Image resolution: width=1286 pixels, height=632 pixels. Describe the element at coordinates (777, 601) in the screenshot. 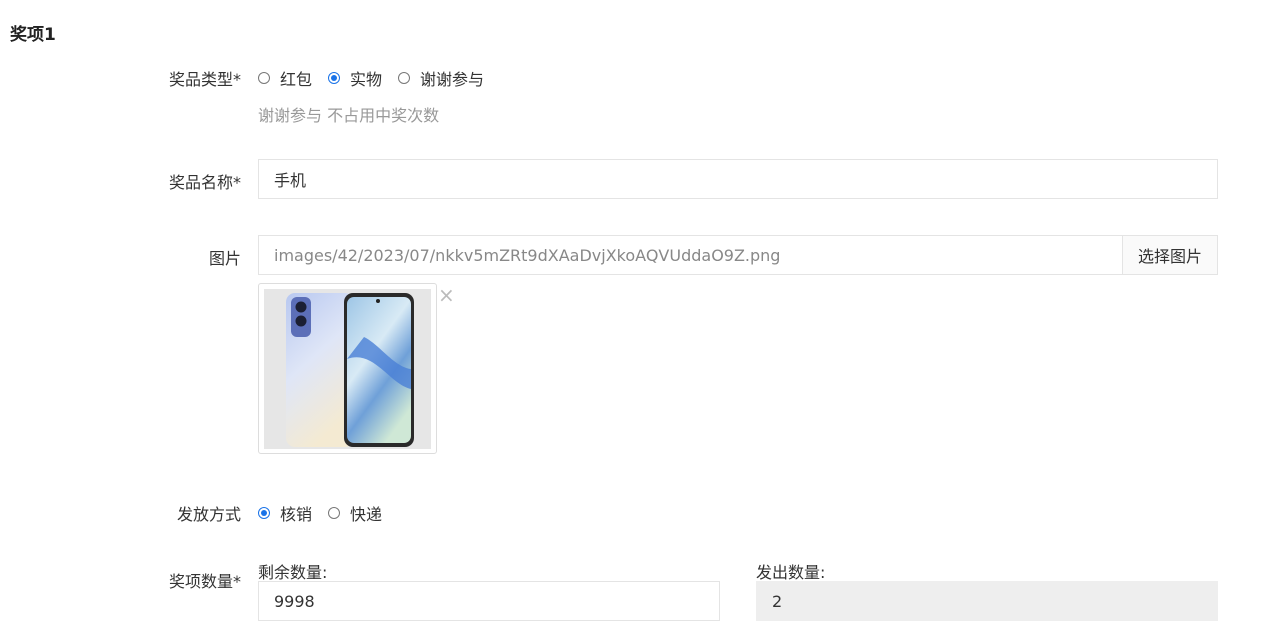

I see `issued-quantity-value: 2` at that location.